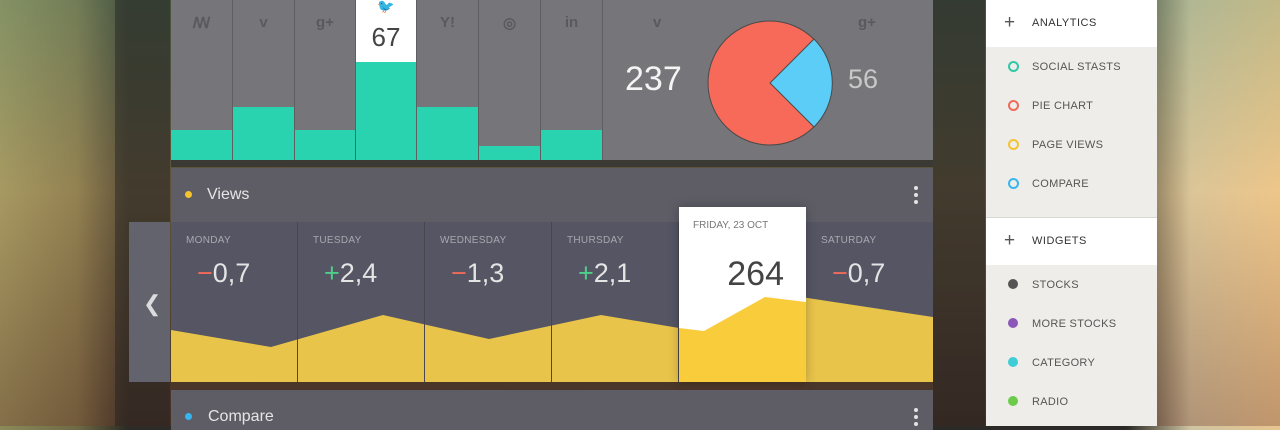 This screenshot has height=430, width=1280. What do you see at coordinates (202, 80) in the screenshot?
I see `social-column-stumbleupon: ꟿ` at bounding box center [202, 80].